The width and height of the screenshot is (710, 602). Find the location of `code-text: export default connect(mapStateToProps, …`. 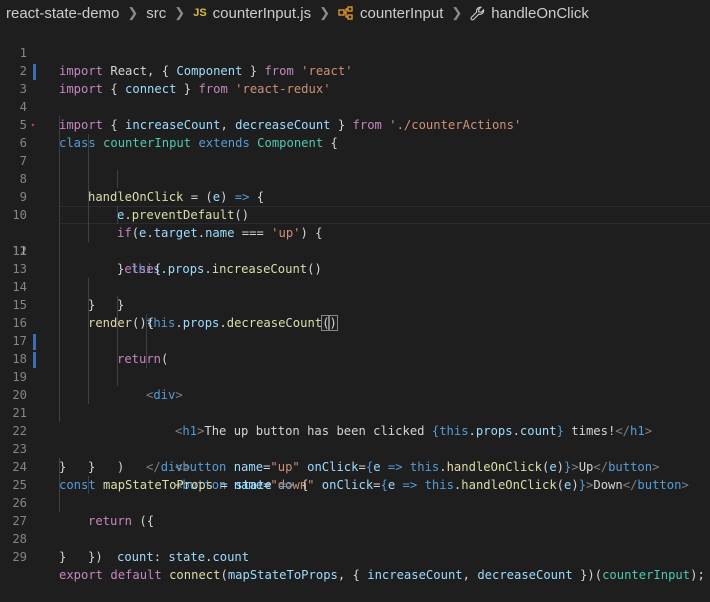

code-text: export default connect(mapStateToProps, … is located at coordinates (382, 575).